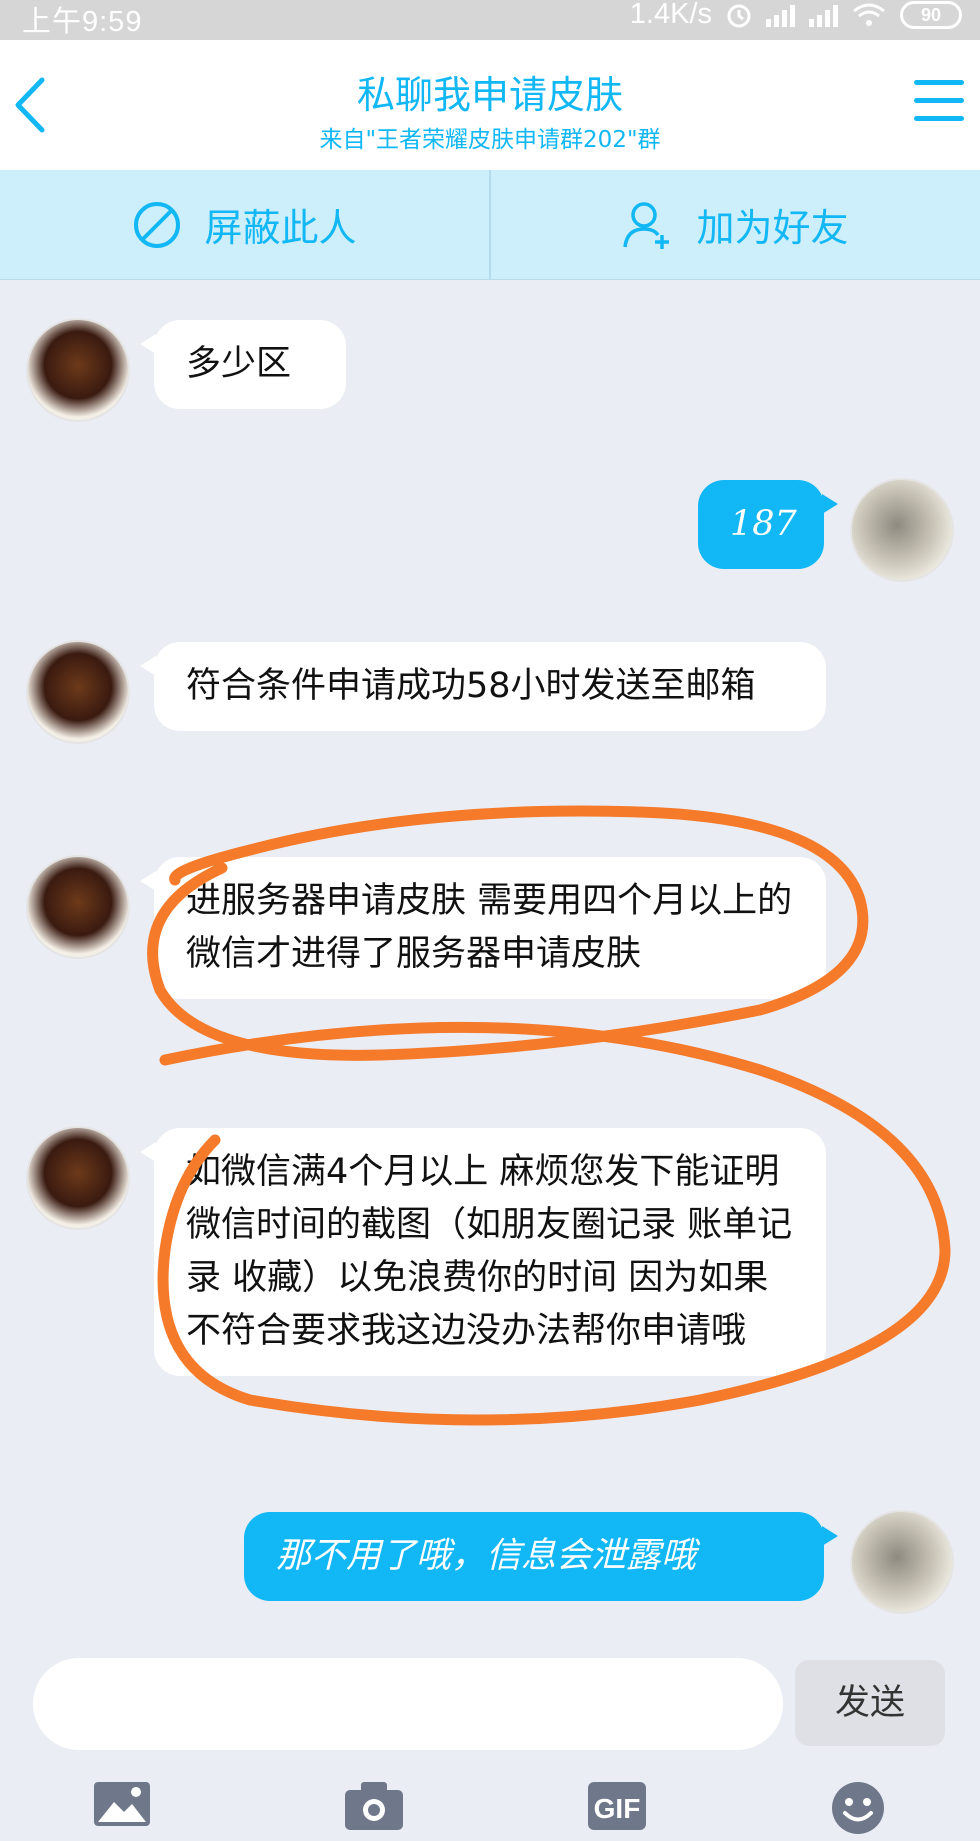 The width and height of the screenshot is (980, 1841). Describe the element at coordinates (243, 364) in the screenshot. I see `message-bubble: 多少区` at that location.